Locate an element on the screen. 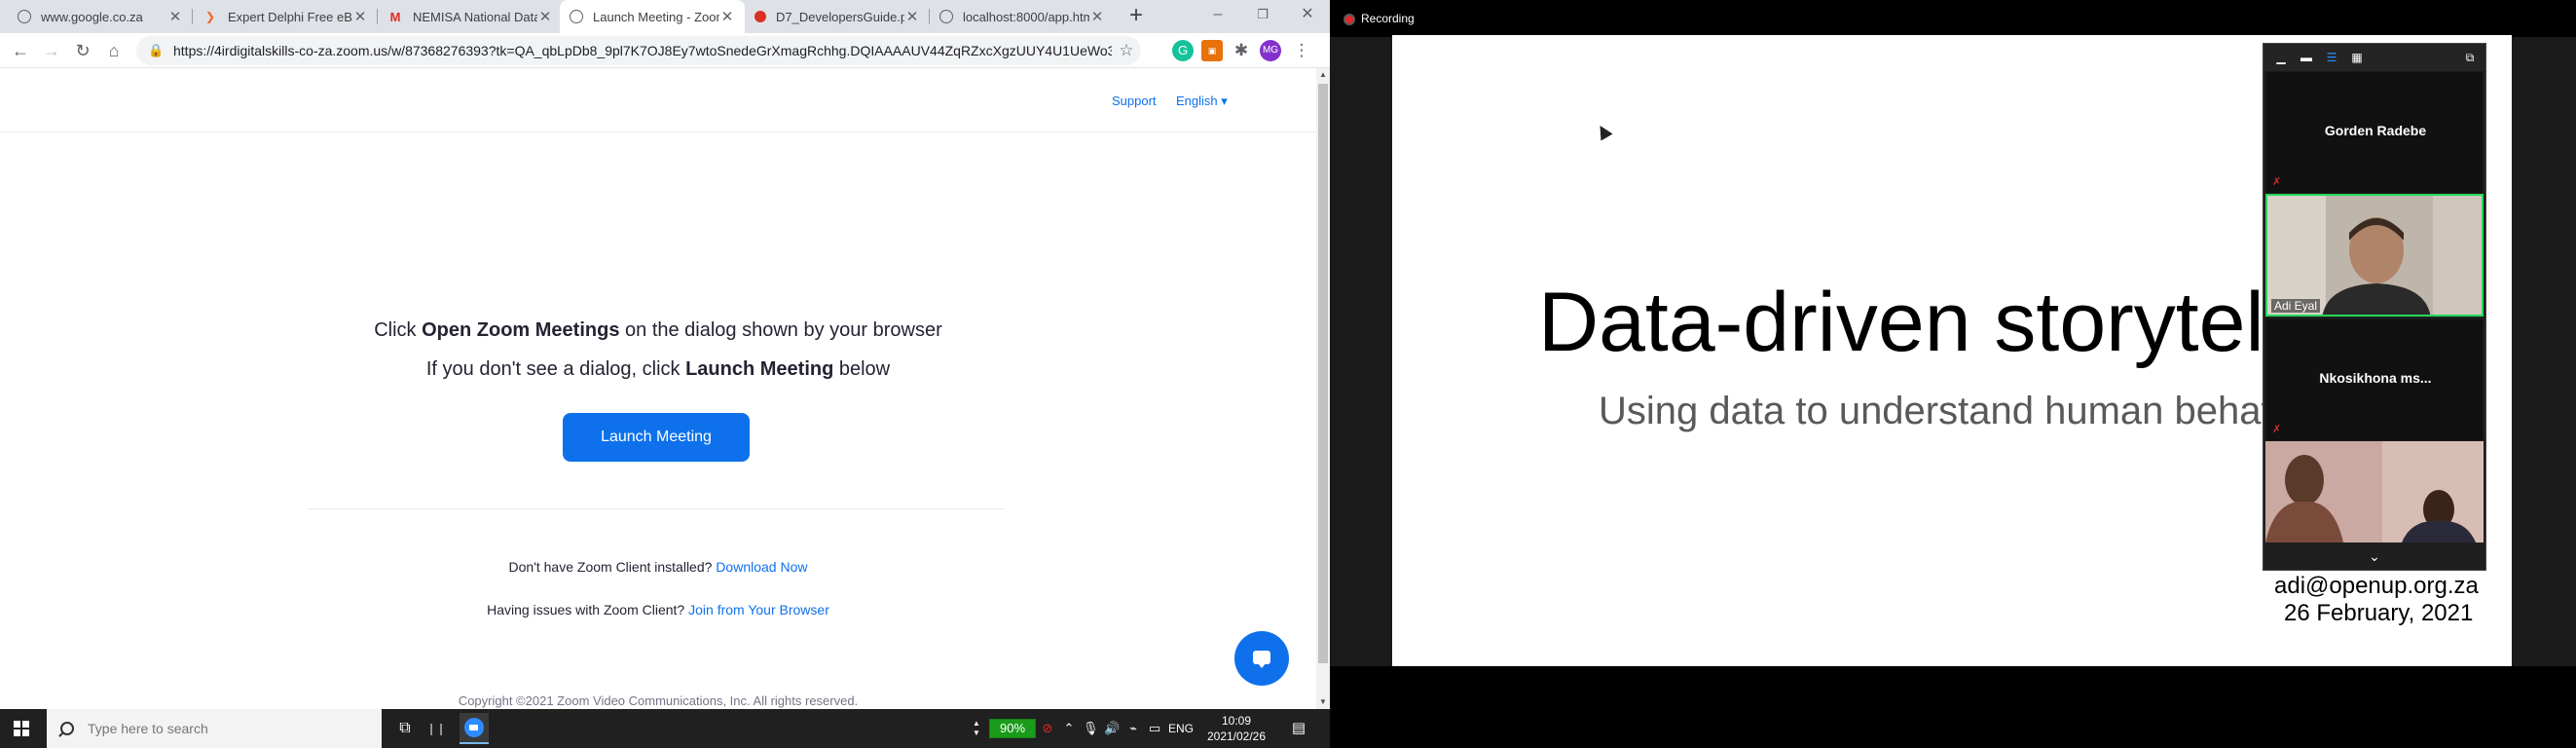 The image size is (2576, 748). gmail-icon: M is located at coordinates (395, 16).